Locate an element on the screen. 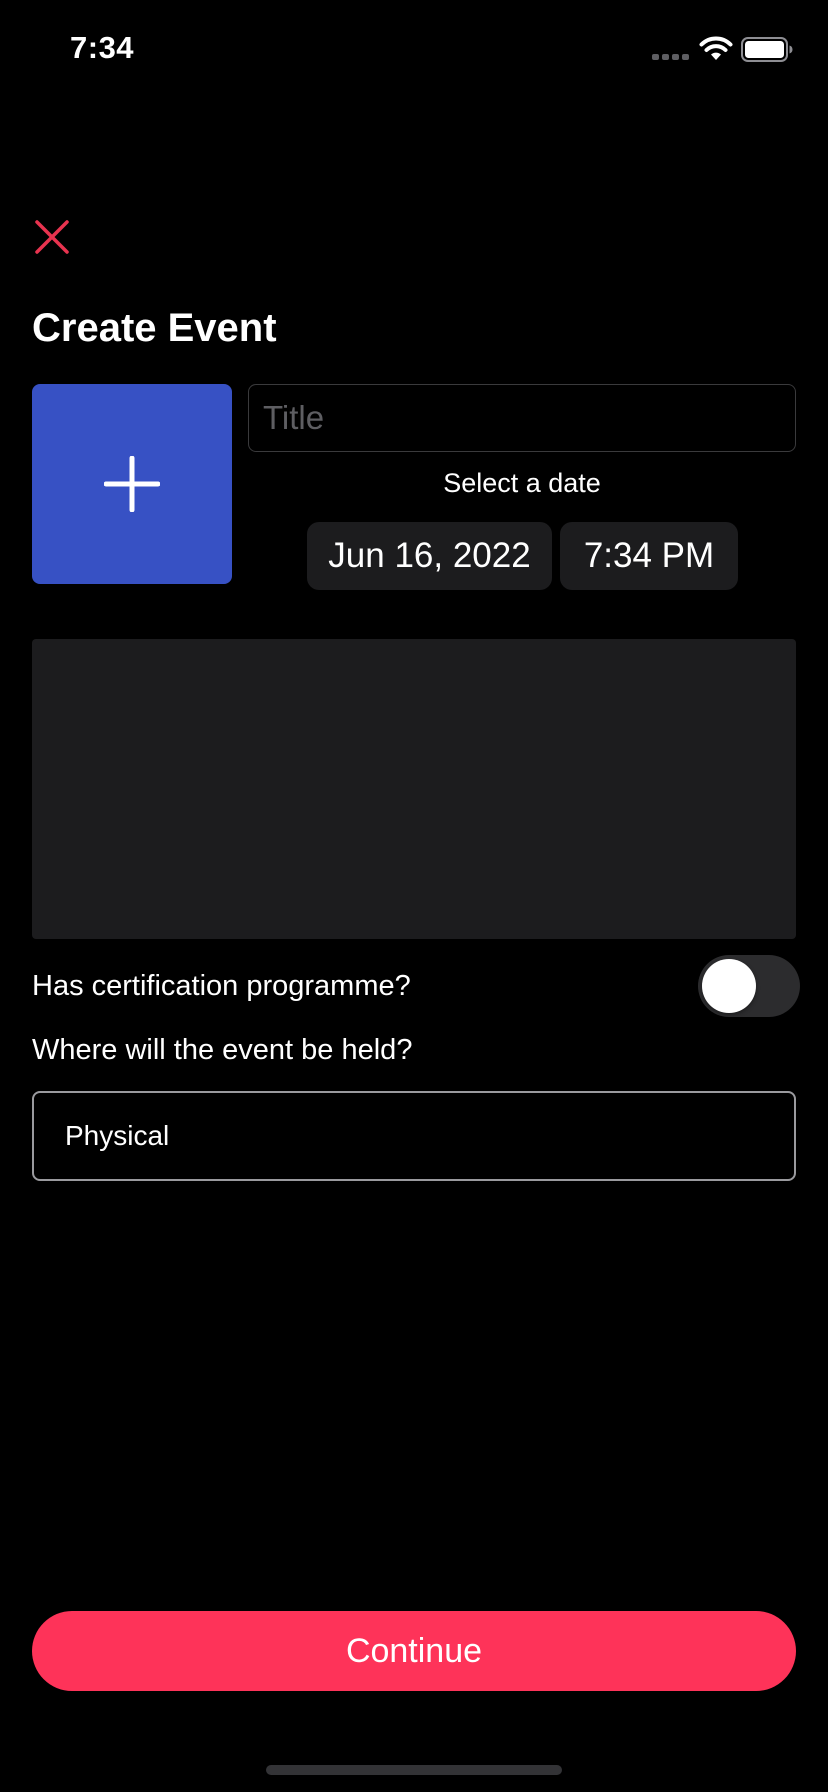 This screenshot has height=1792, width=828. cellular-signal-icon is located at coordinates (670, 57).